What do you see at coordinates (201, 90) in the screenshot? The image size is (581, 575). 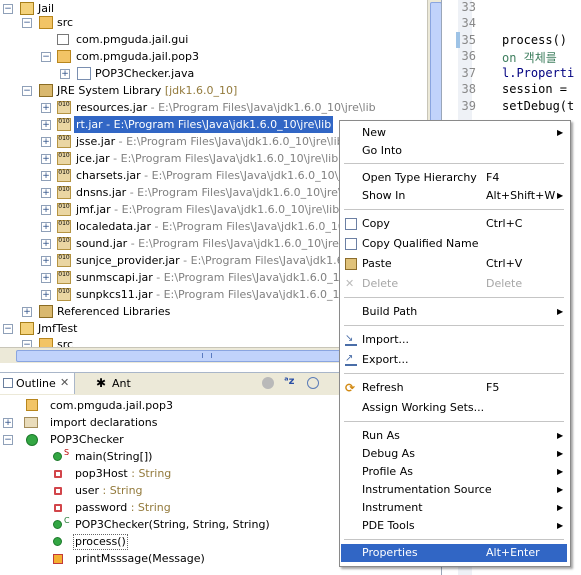 I see `tree-label-suffix: [jdk1.6.0_10]` at bounding box center [201, 90].